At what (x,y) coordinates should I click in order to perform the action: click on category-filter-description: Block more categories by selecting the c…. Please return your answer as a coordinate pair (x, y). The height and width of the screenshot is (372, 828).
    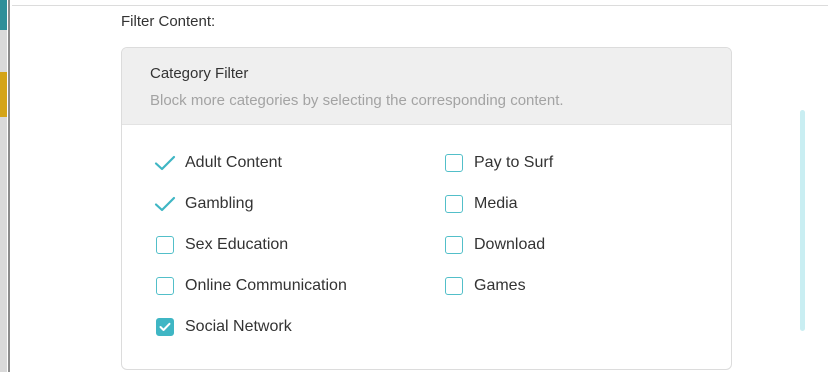
    Looking at the image, I should click on (357, 100).